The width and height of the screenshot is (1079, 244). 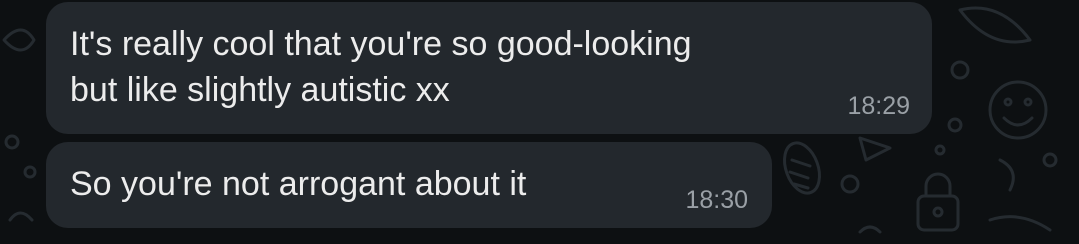 I want to click on message-line: So you're not arrogant about it, so click(x=298, y=184).